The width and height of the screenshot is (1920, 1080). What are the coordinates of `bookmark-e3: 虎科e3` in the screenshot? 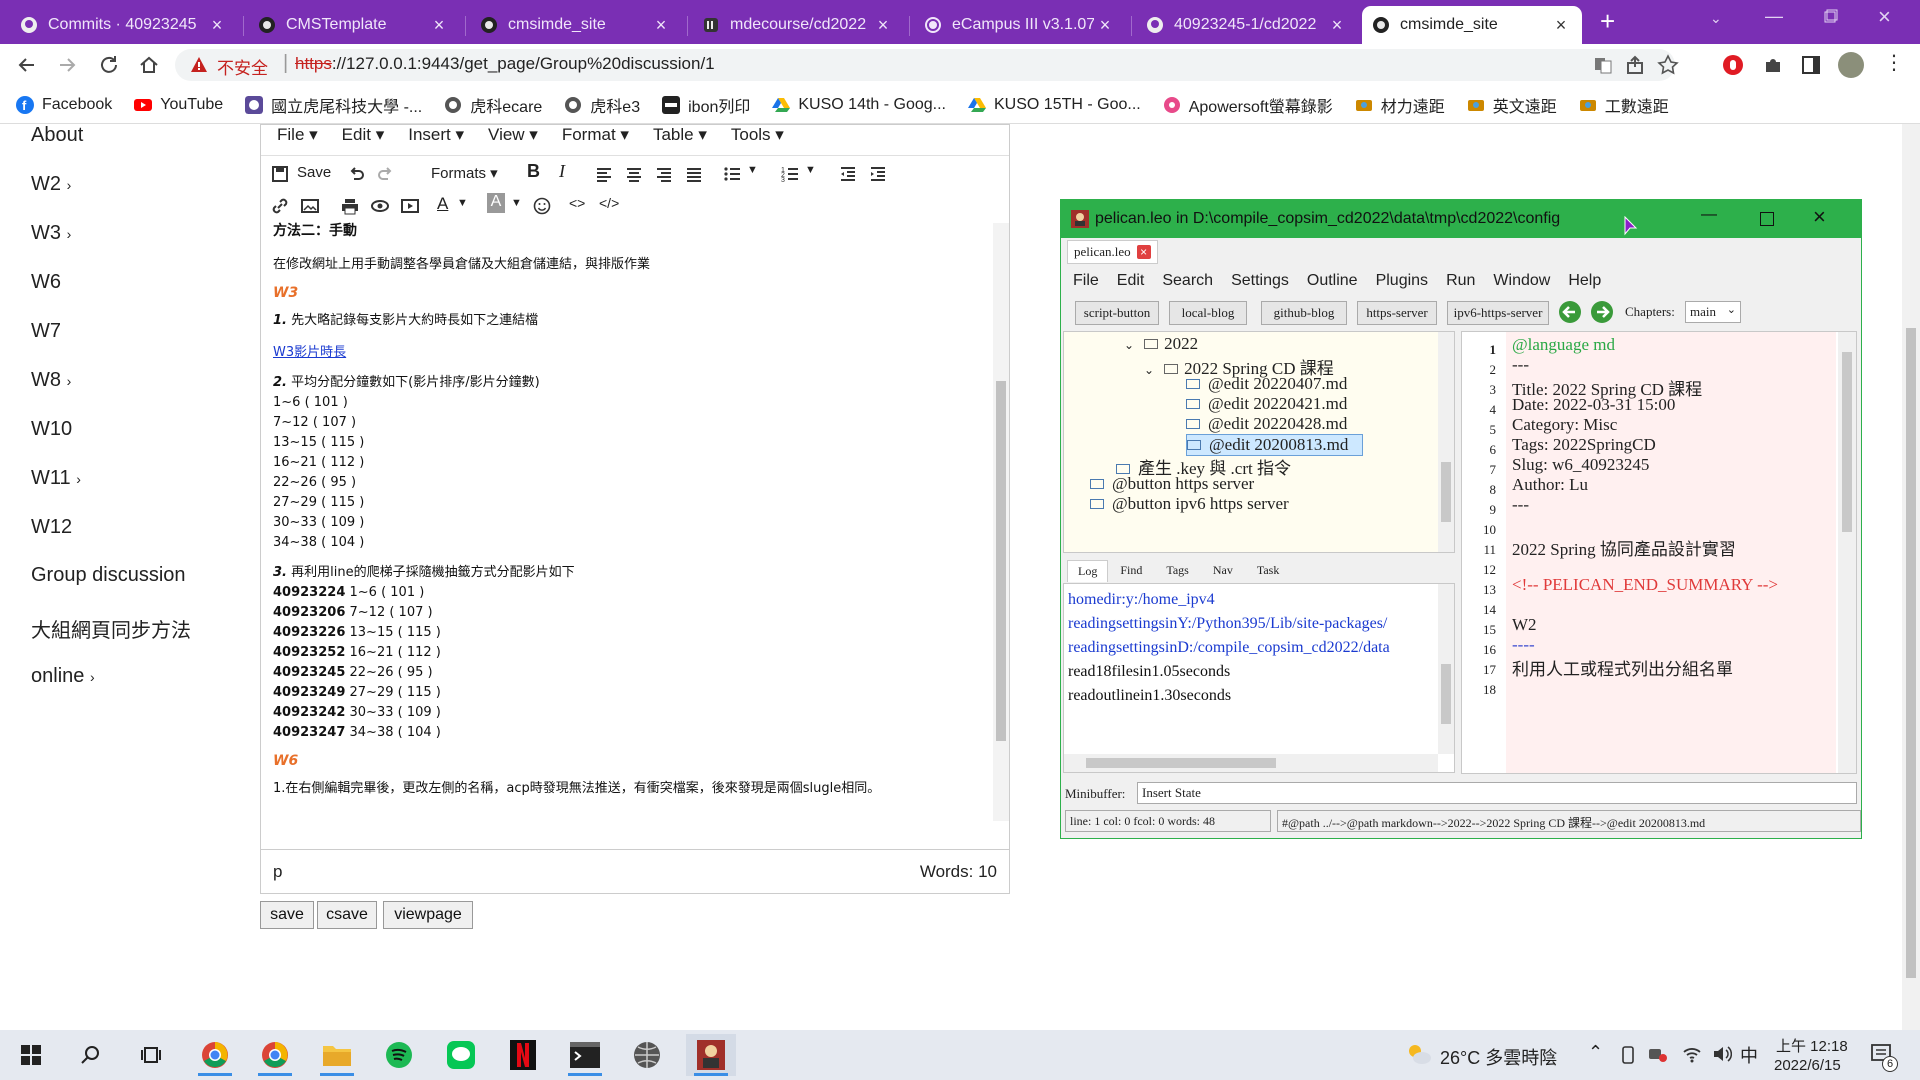 It's located at (602, 105).